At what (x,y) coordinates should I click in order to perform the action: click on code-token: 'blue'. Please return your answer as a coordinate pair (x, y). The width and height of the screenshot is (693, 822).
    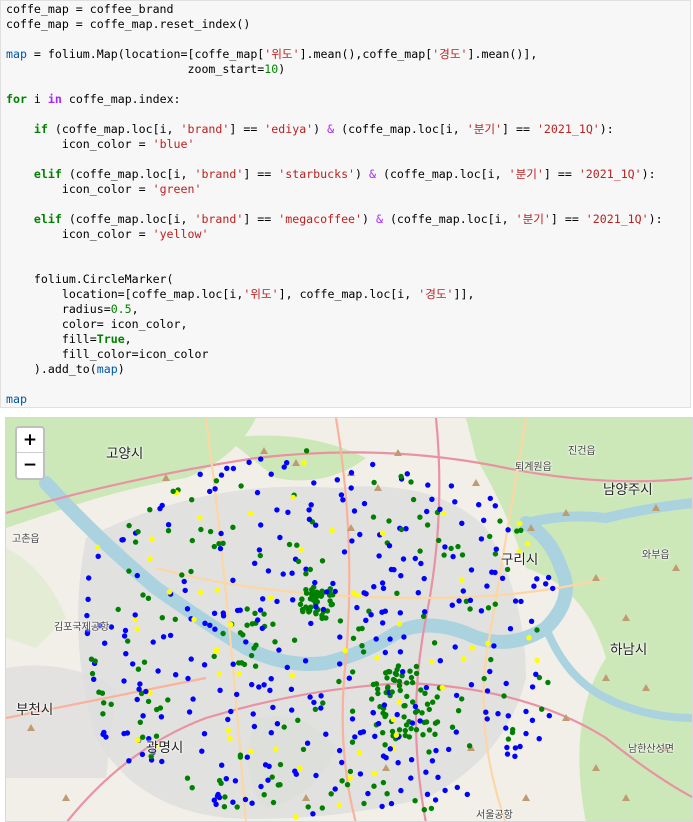
    Looking at the image, I should click on (173, 144).